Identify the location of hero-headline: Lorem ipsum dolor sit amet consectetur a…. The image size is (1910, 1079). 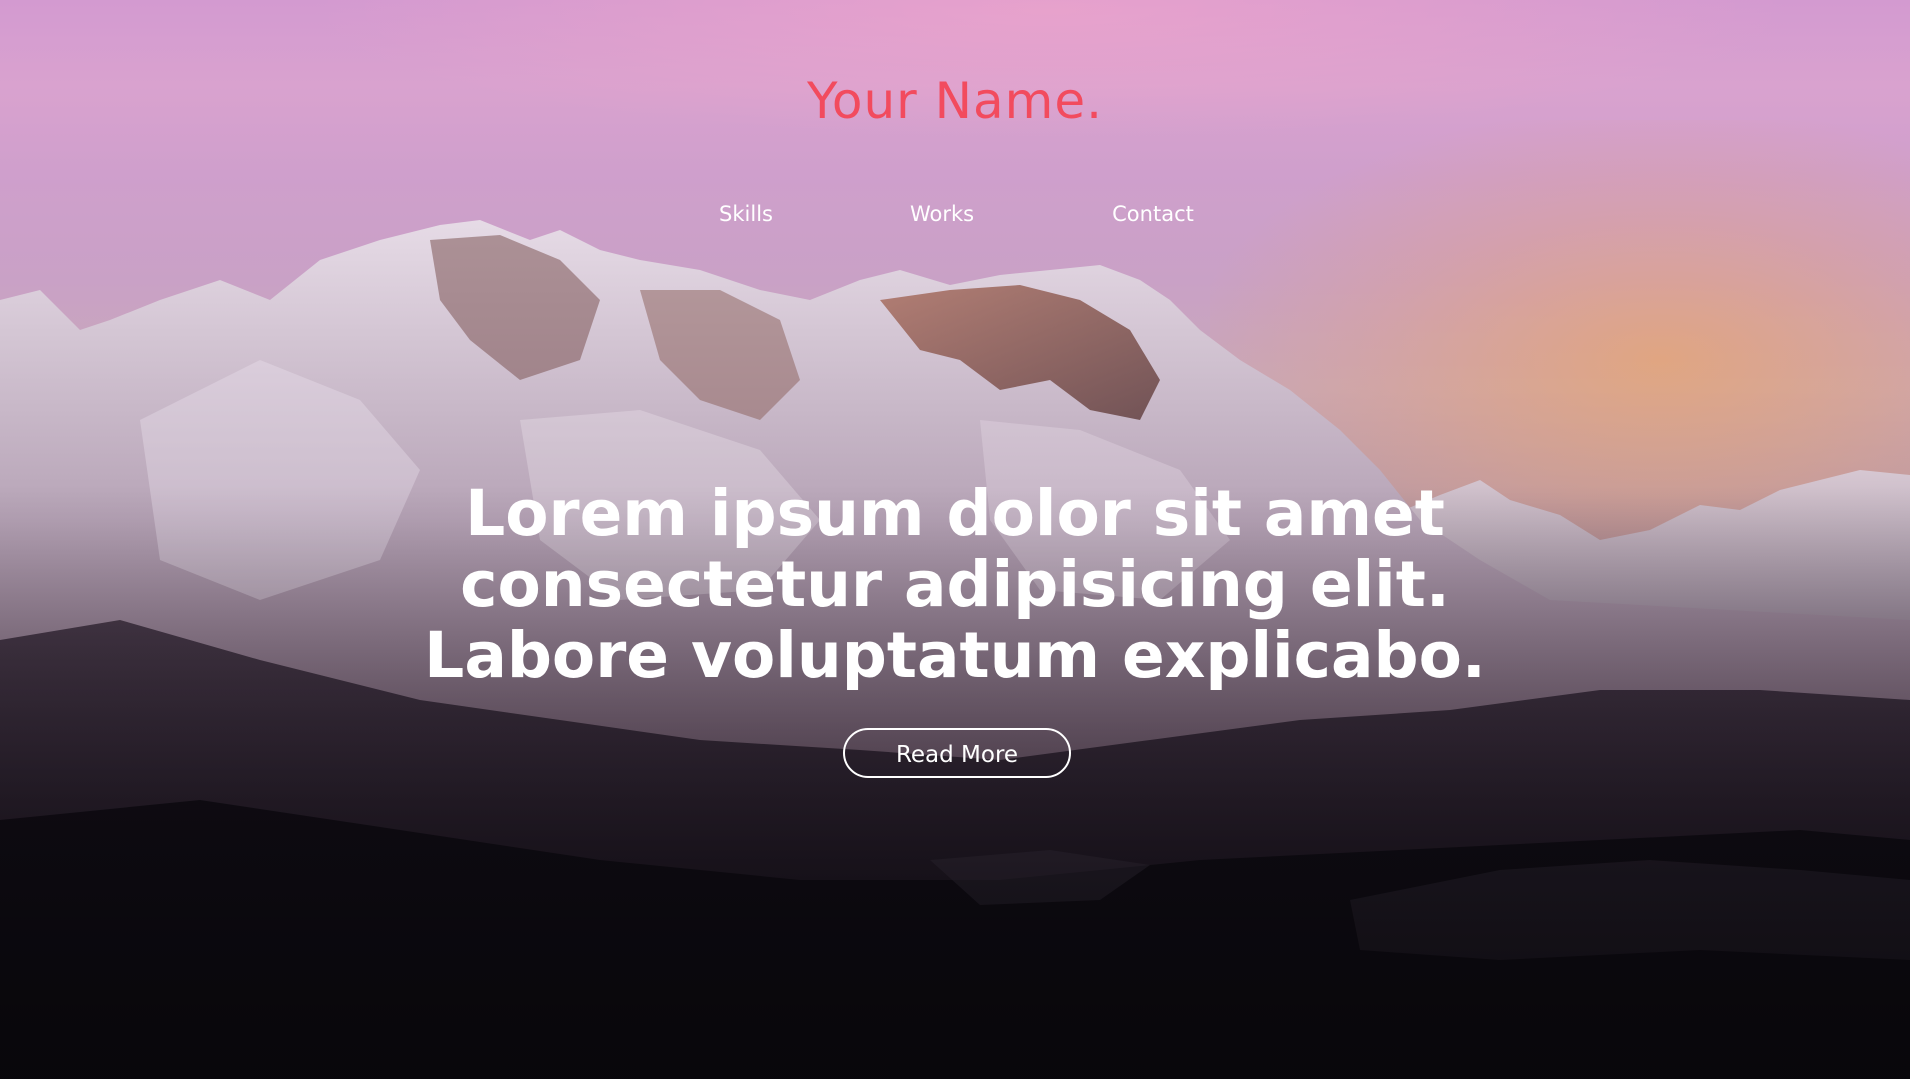
(955, 584).